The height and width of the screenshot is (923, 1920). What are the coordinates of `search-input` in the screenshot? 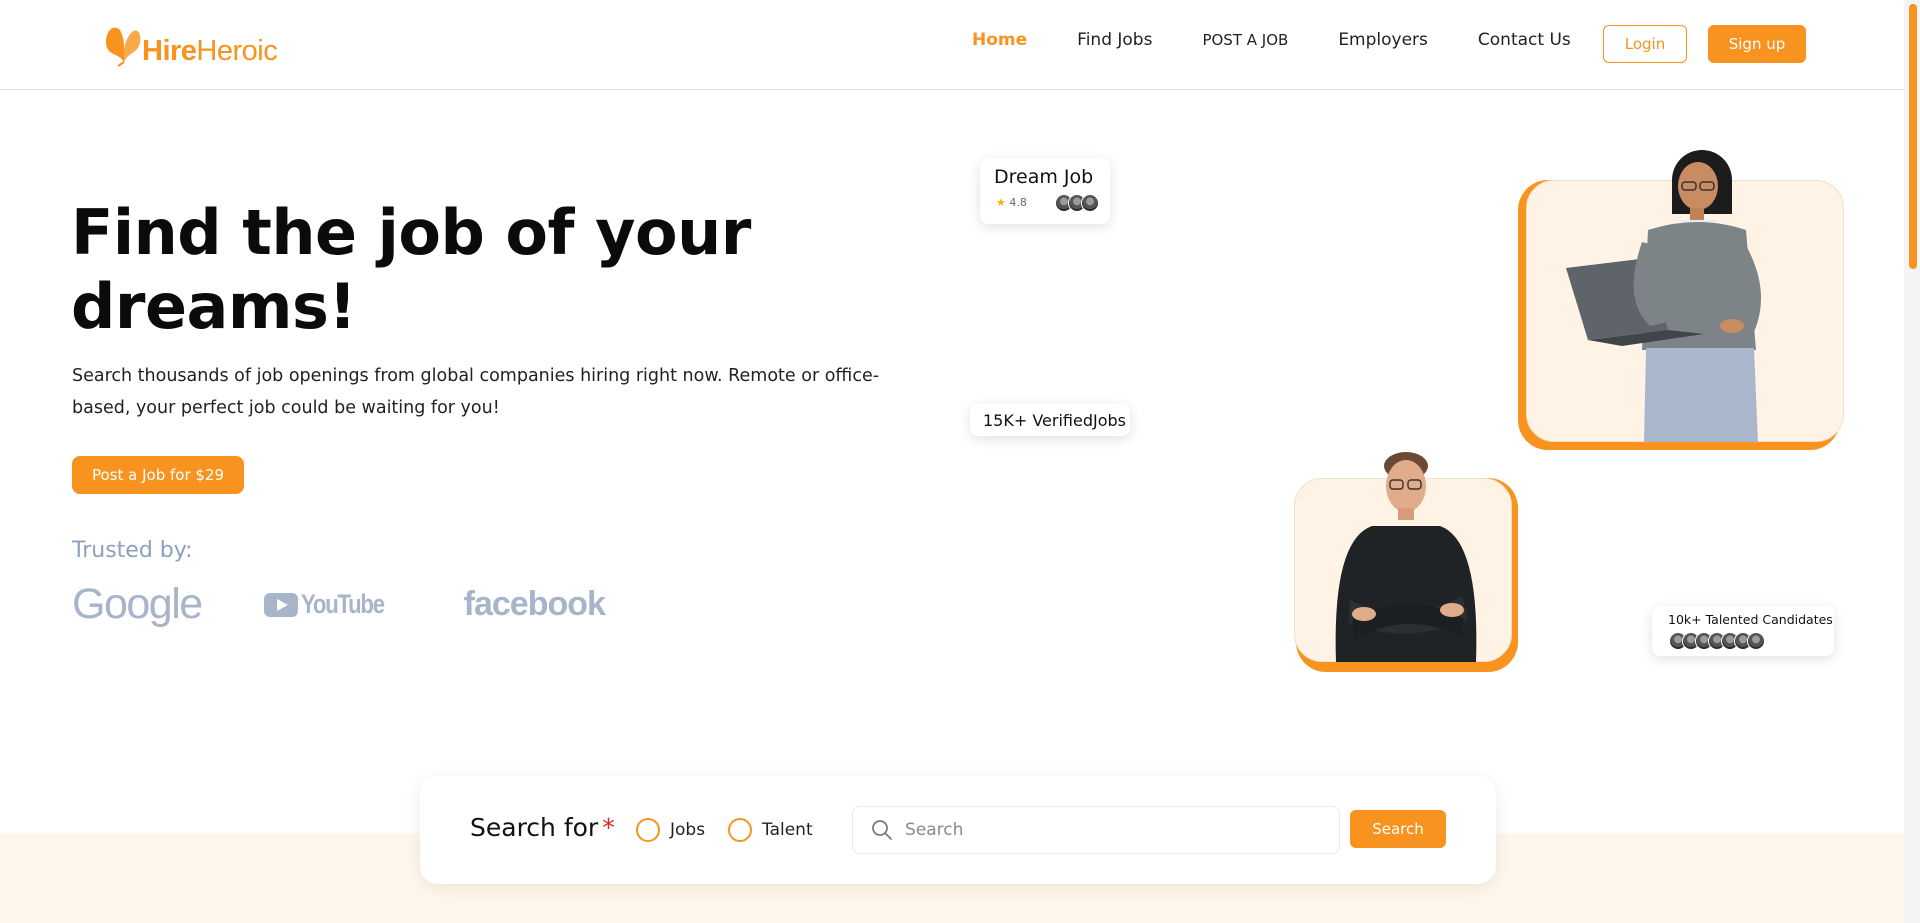 It's located at (1115, 830).